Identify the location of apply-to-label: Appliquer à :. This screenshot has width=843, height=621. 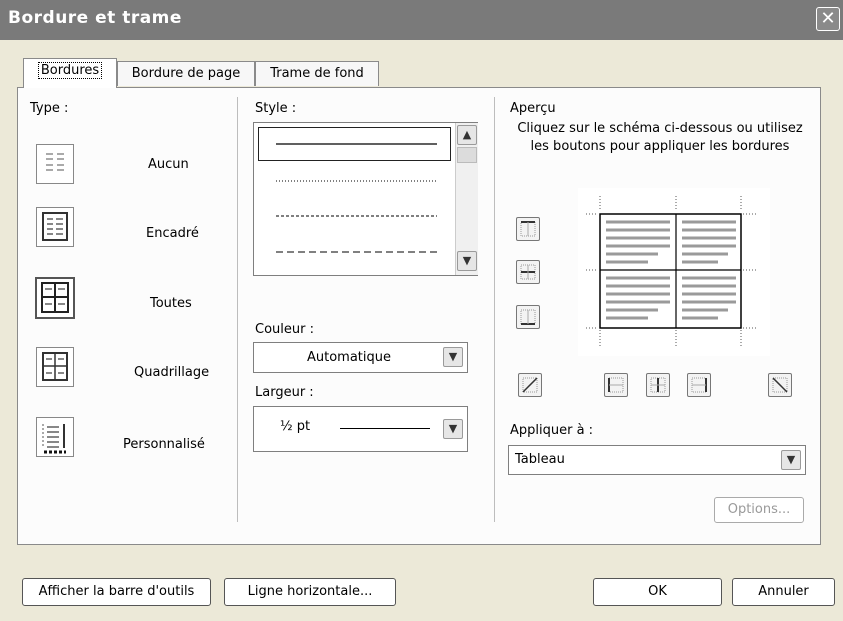
(552, 430).